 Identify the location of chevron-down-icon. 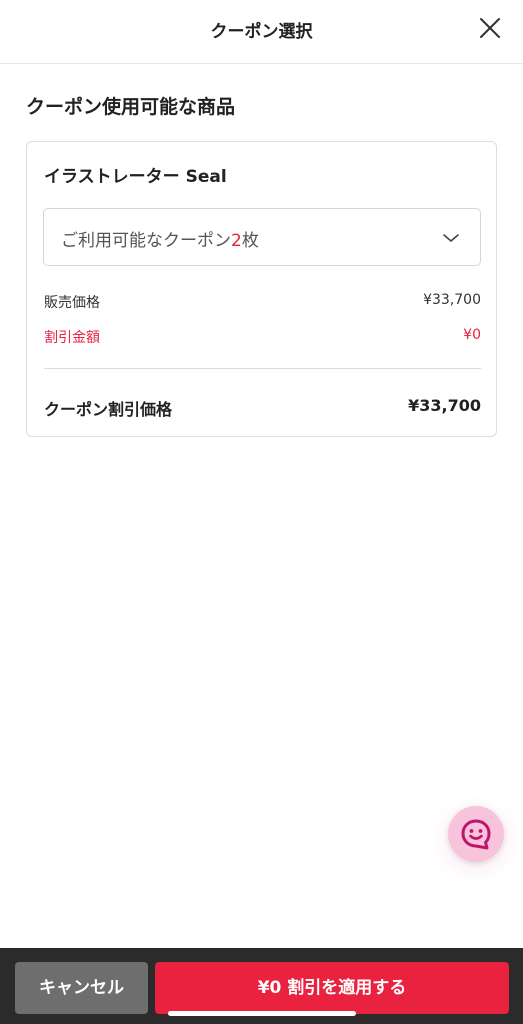
(451, 238).